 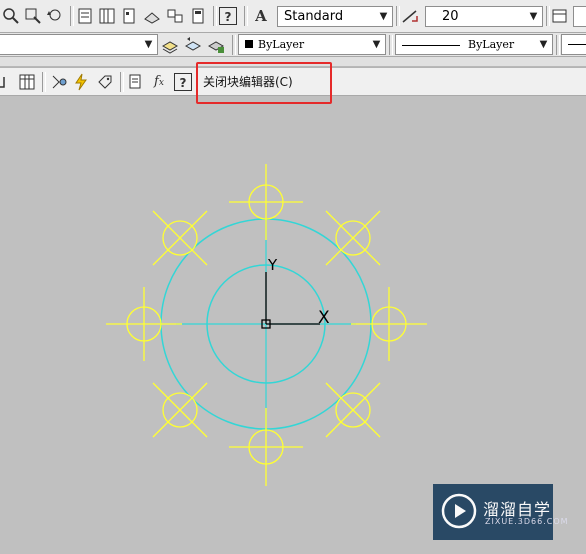 I want to click on define-attribute-icon, so click(x=136, y=82).